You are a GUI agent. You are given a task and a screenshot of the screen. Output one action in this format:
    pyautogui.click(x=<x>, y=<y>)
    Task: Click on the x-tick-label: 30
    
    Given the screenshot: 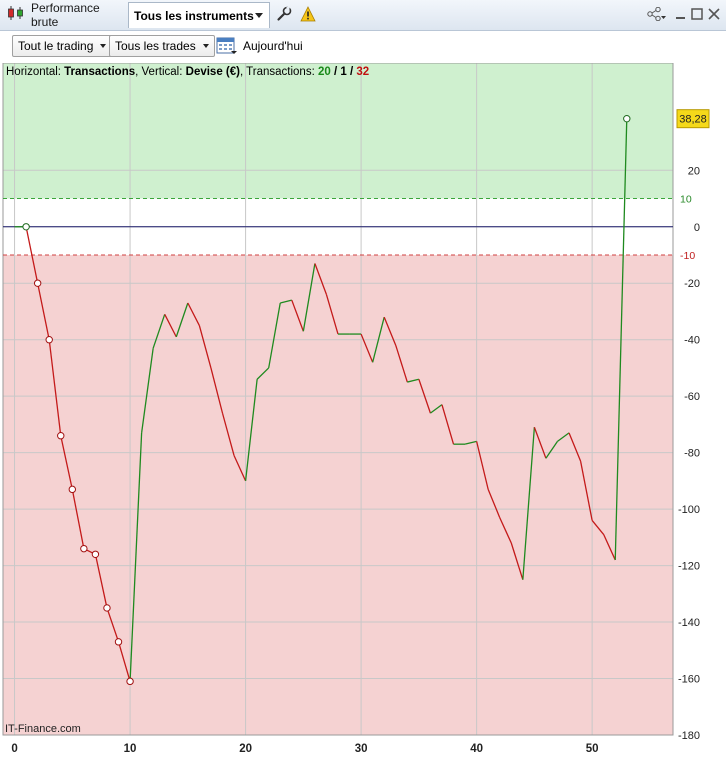 What is the action you would take?
    pyautogui.click(x=361, y=749)
    